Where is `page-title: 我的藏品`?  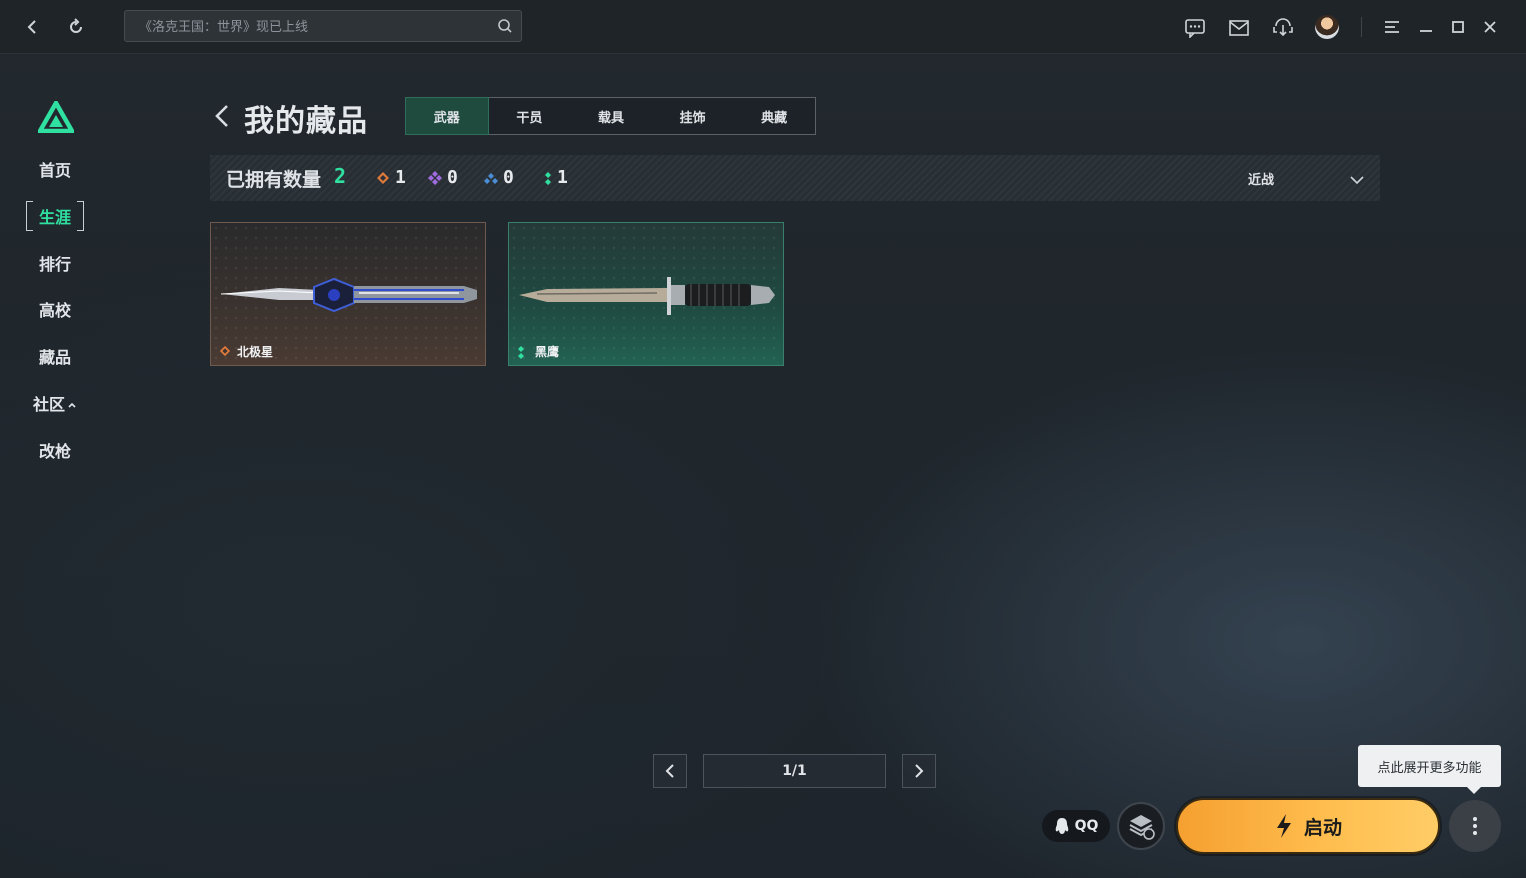 page-title: 我的藏品 is located at coordinates (306, 121).